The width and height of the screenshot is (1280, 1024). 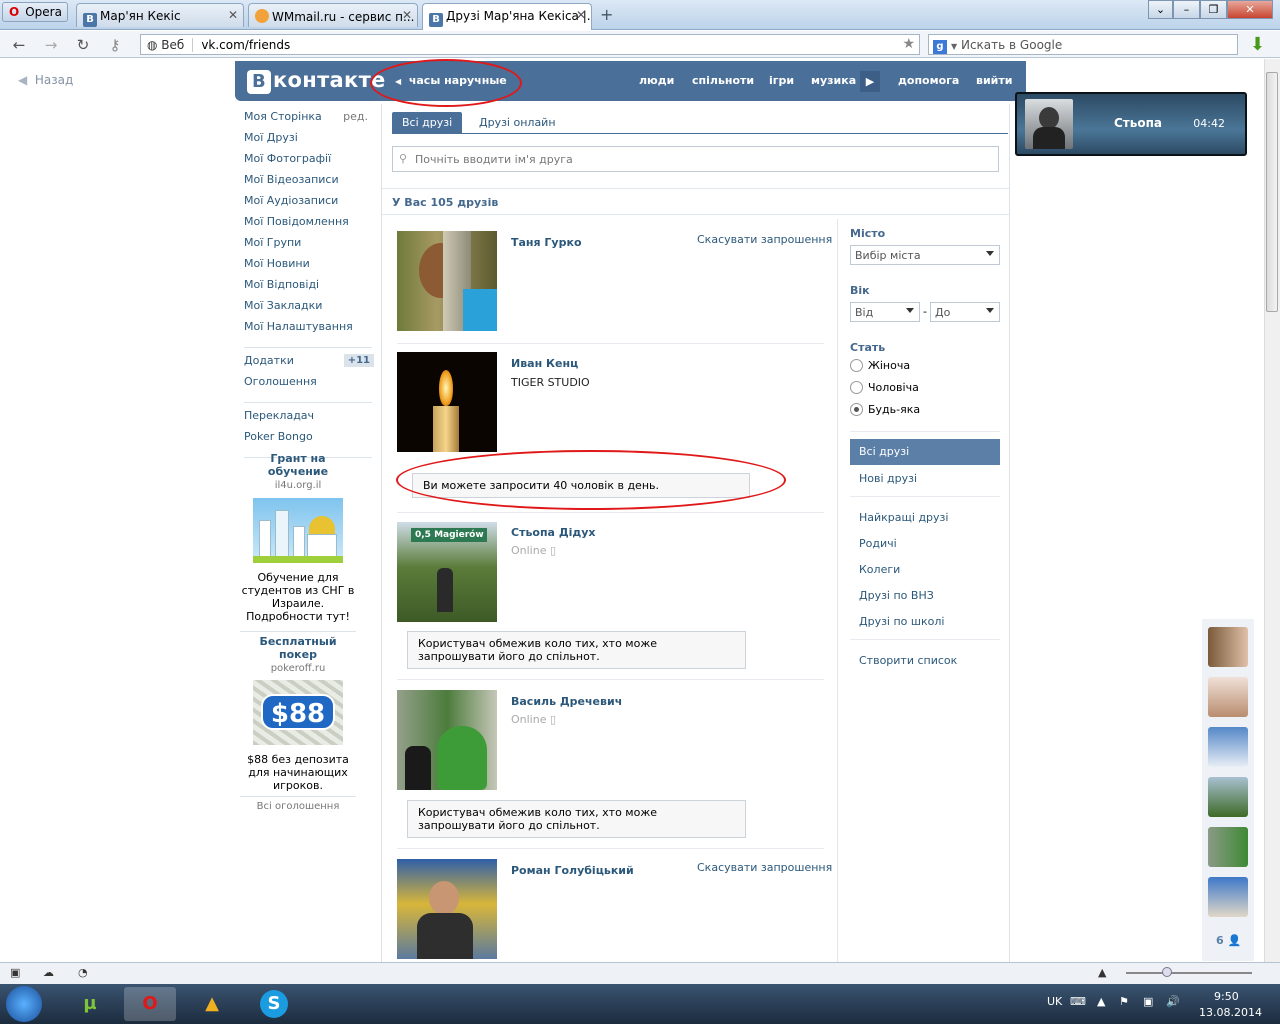 What do you see at coordinates (298, 772) in the screenshot?
I see `ad-text: $88 без депозита для начинающих игроков.` at bounding box center [298, 772].